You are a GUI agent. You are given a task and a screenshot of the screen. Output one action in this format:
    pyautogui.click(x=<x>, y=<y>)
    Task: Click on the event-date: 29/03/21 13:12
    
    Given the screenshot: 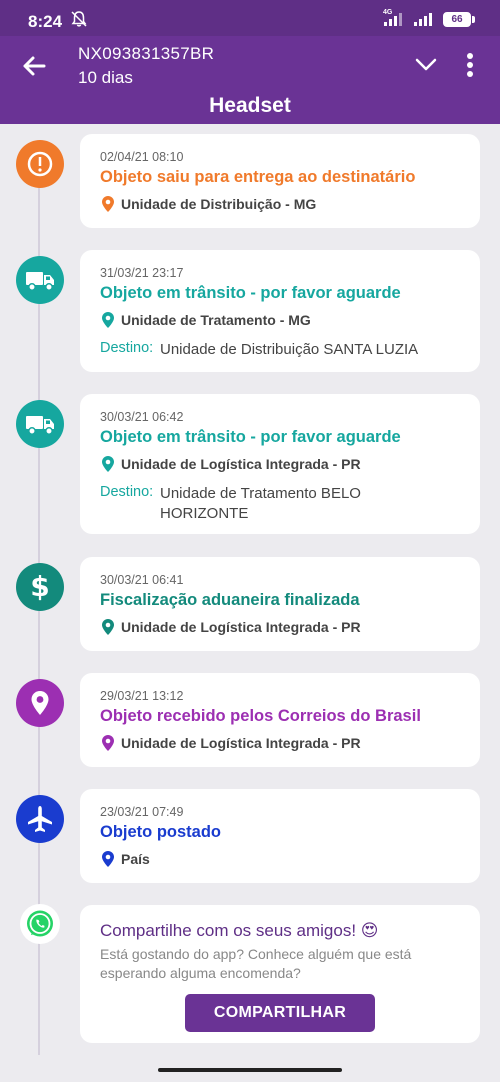 What is the action you would take?
    pyautogui.click(x=142, y=696)
    